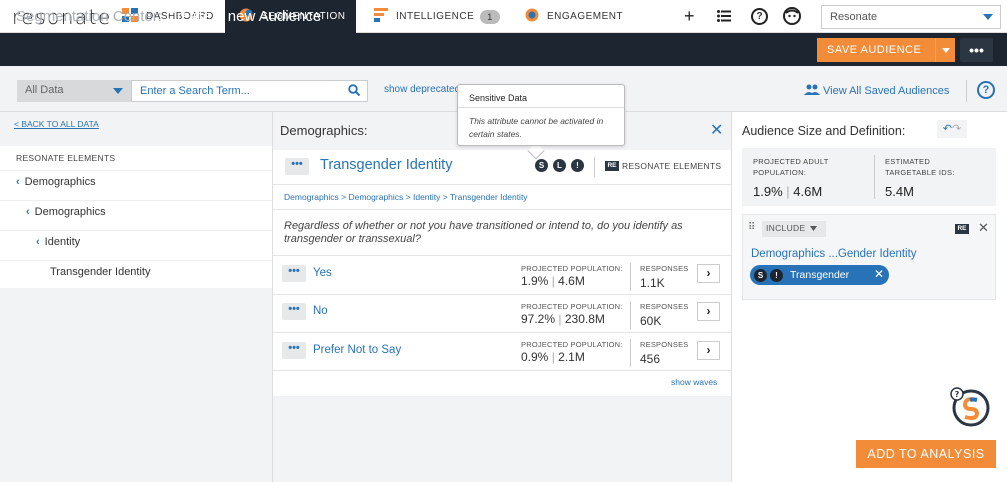 This screenshot has width=1007, height=482. I want to click on targetable-ids-caption: ESTIMATED TARGETABLE IDS:, so click(920, 167).